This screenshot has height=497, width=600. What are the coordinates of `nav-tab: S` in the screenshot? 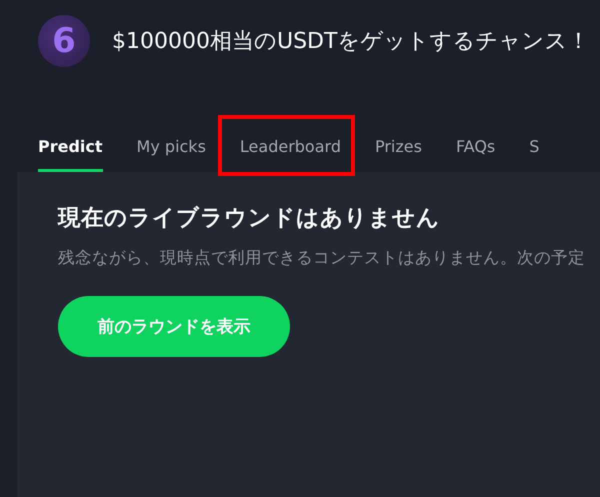 It's located at (534, 154).